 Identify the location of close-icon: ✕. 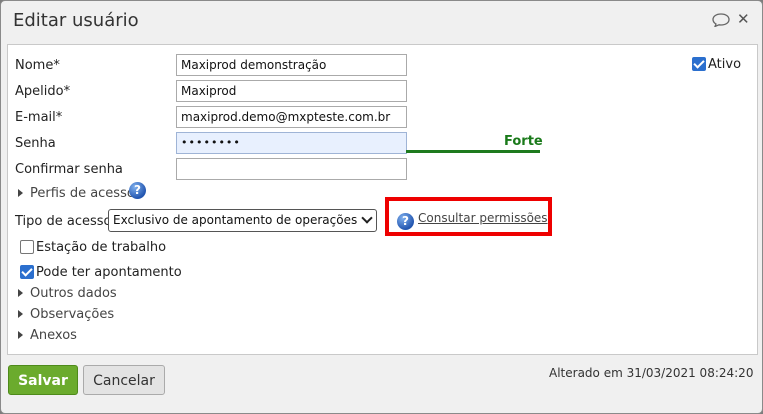
(743, 19).